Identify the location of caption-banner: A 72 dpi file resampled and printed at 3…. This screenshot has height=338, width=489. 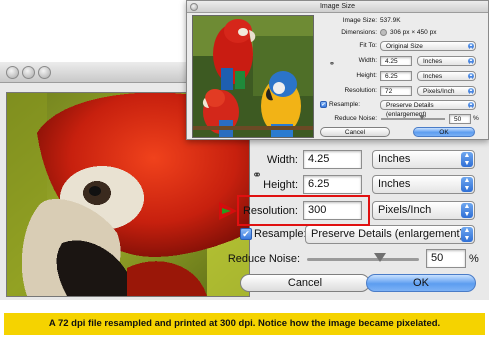
(244, 324).